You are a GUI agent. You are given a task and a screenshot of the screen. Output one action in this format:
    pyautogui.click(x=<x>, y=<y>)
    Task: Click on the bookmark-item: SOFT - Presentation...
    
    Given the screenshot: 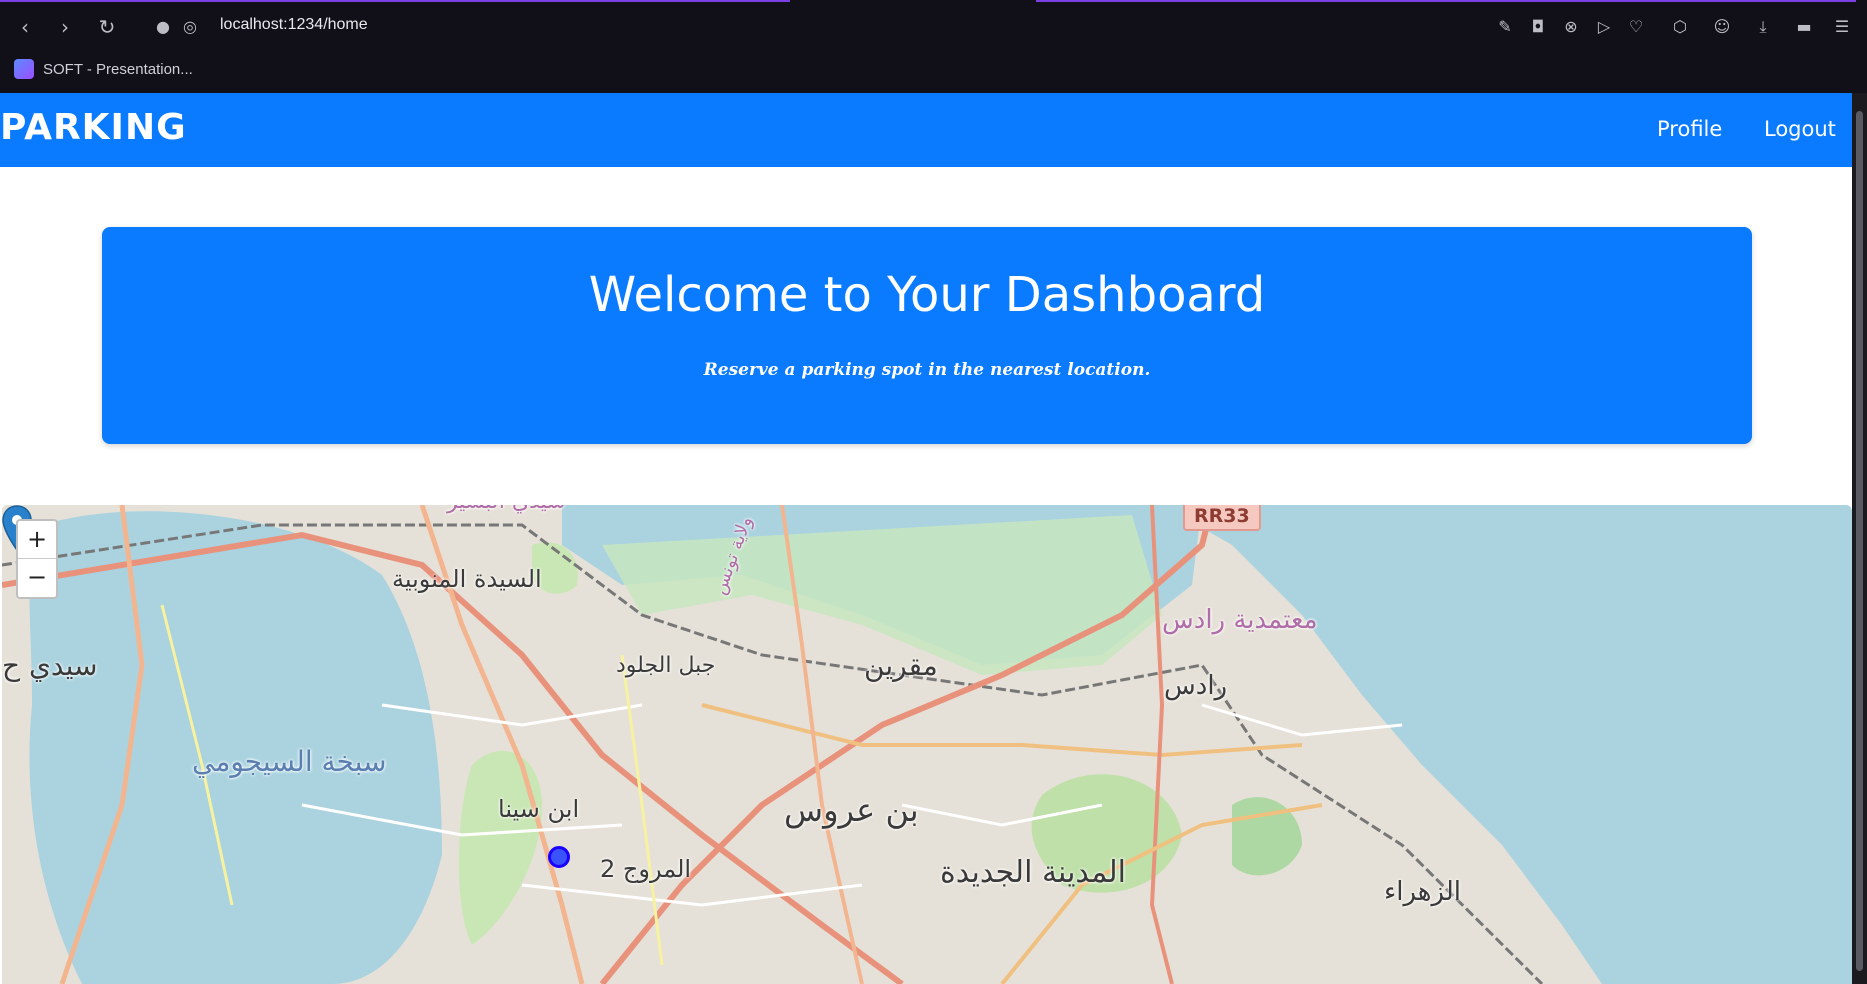 What is the action you would take?
    pyautogui.click(x=103, y=69)
    